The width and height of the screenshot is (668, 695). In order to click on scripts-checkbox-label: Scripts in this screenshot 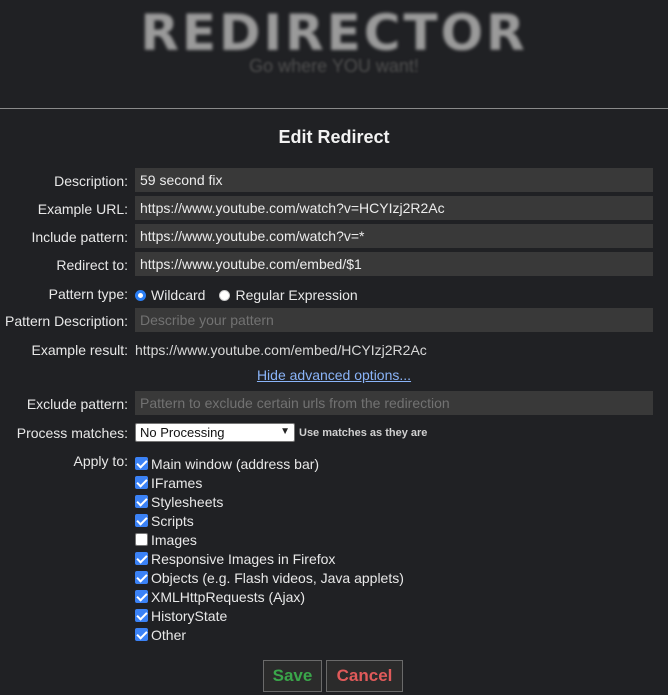, I will do `click(172, 521)`.